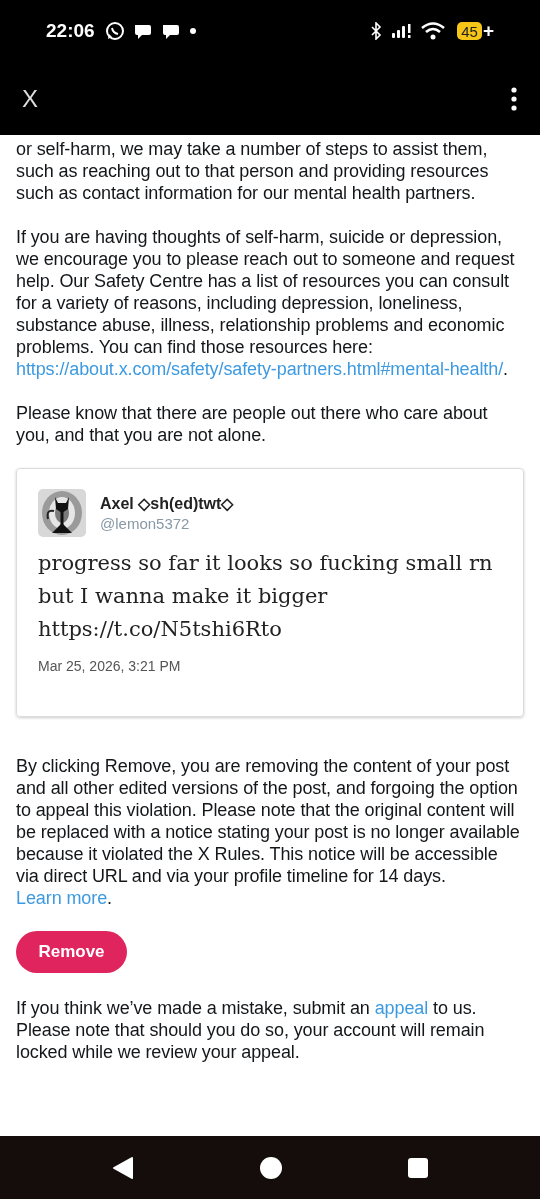  What do you see at coordinates (123, 1167) in the screenshot?
I see `back-icon` at bounding box center [123, 1167].